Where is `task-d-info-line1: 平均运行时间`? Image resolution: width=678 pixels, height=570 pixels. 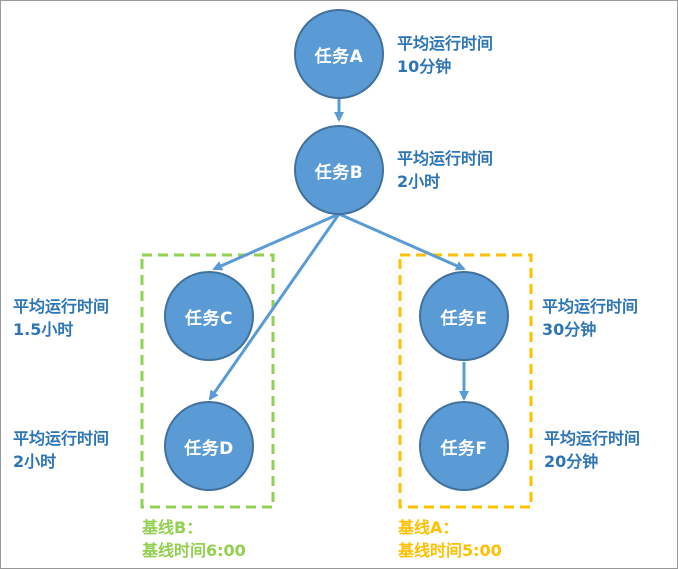 task-d-info-line1: 平均运行时间 is located at coordinates (61, 438).